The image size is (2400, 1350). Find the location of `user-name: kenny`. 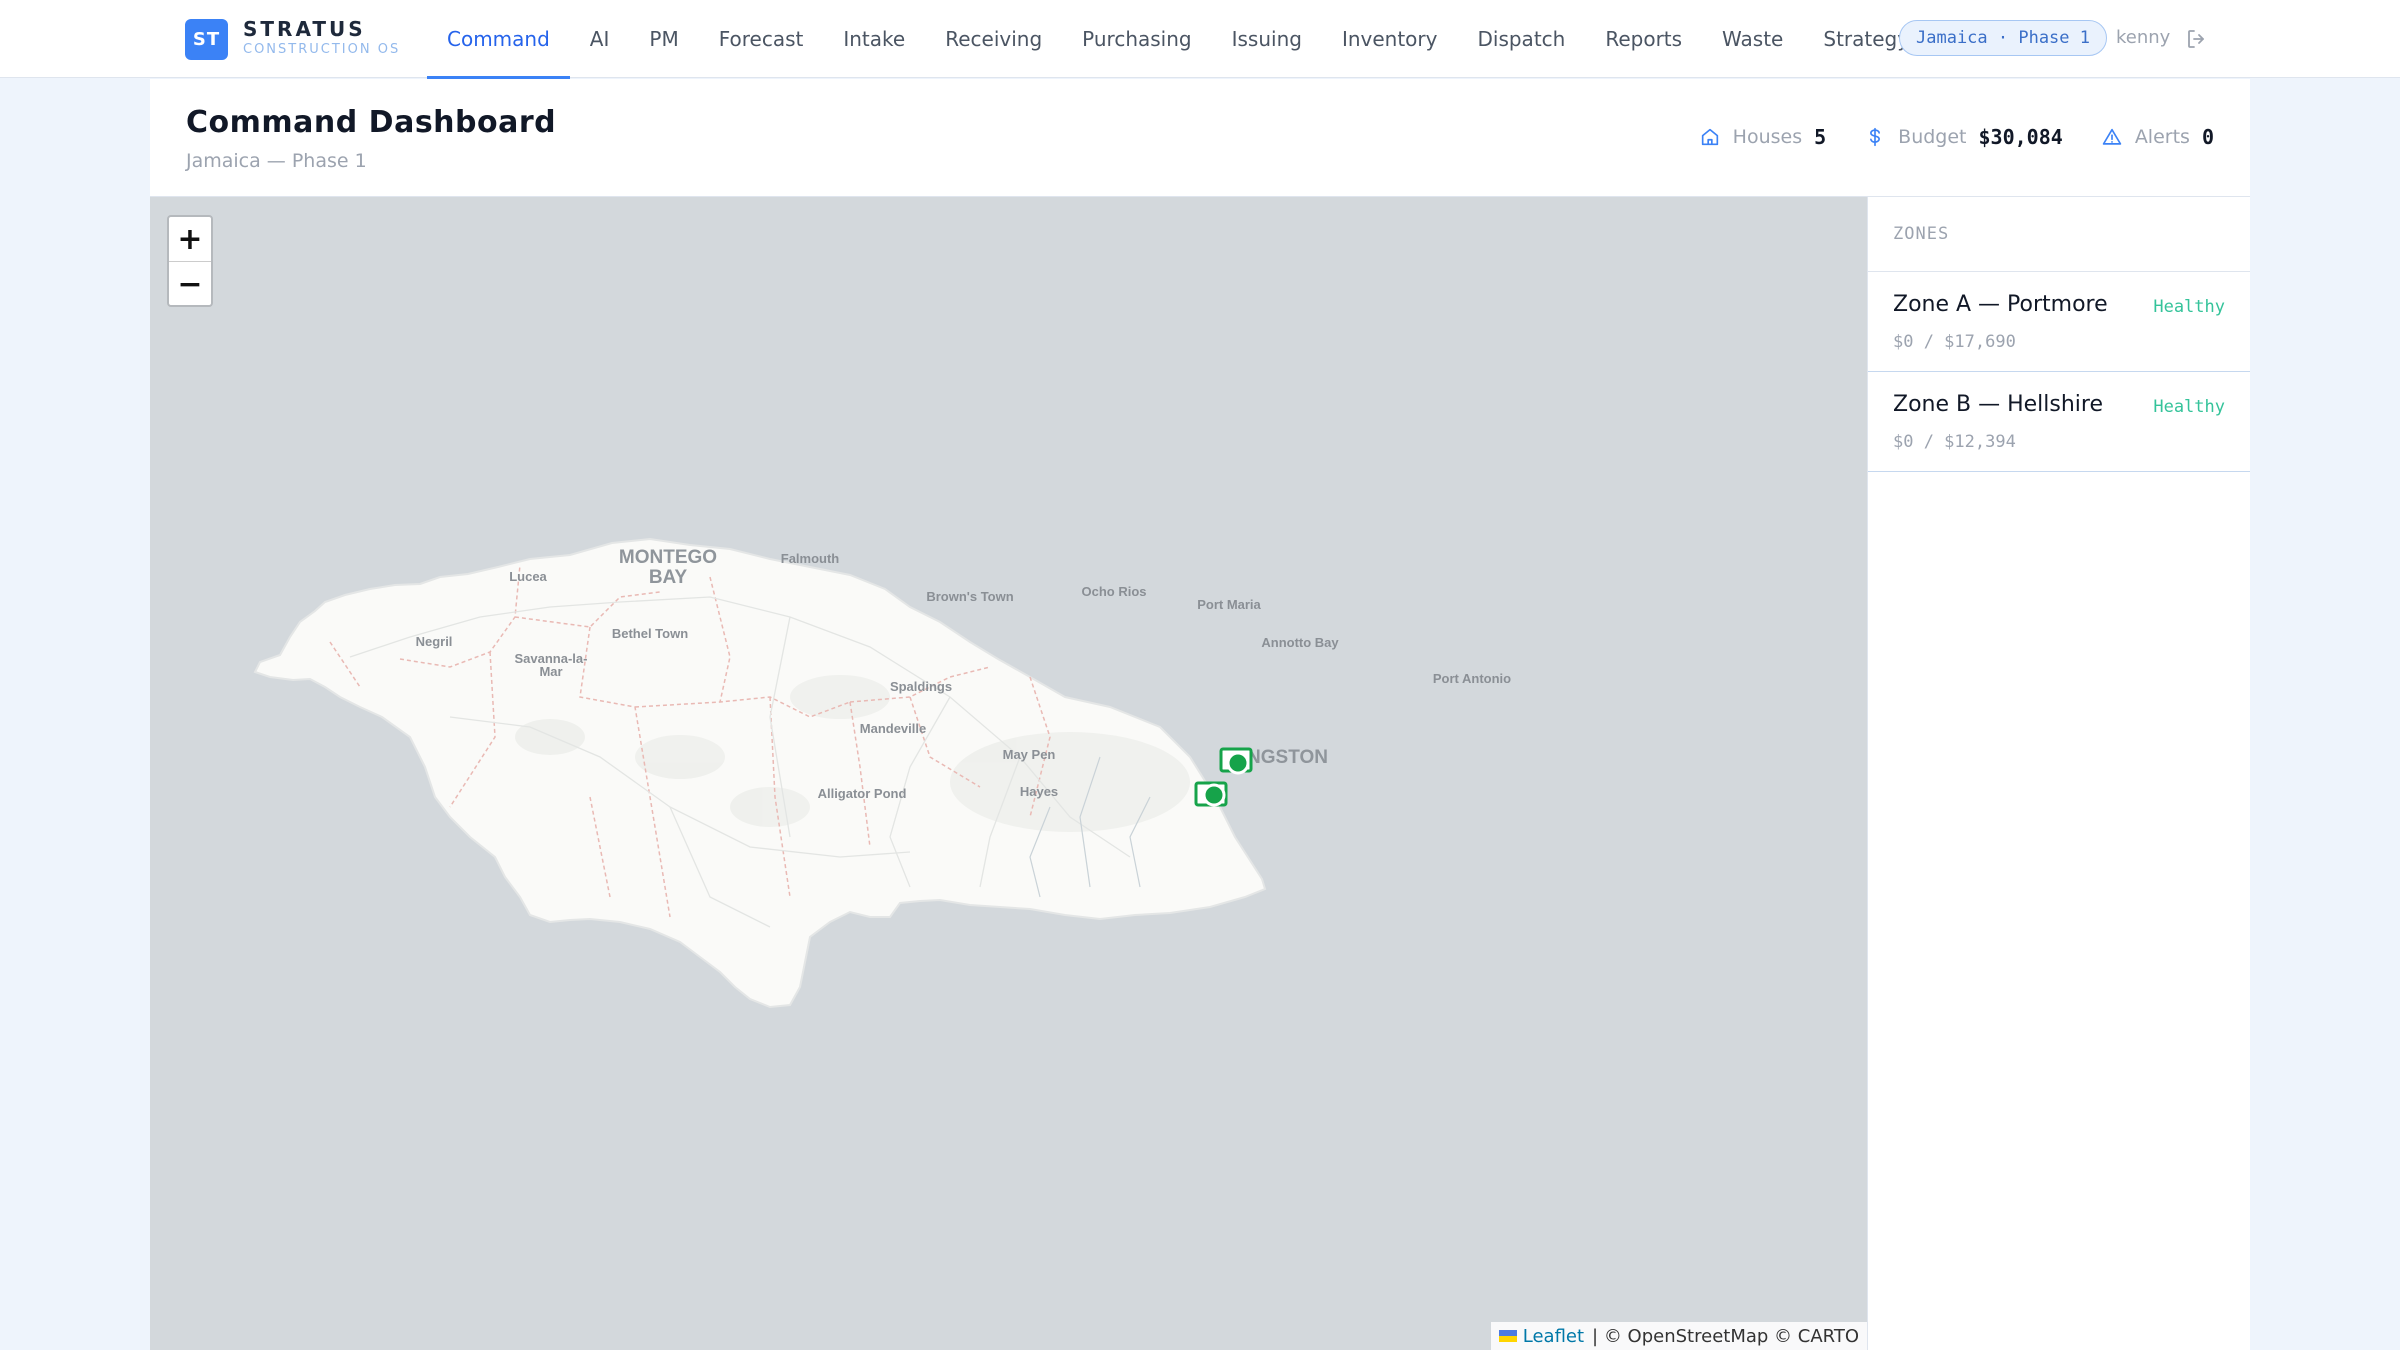

user-name: kenny is located at coordinates (2143, 37).